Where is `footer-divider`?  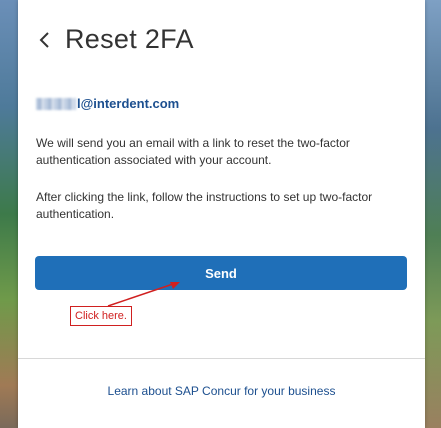
footer-divider is located at coordinates (221, 358).